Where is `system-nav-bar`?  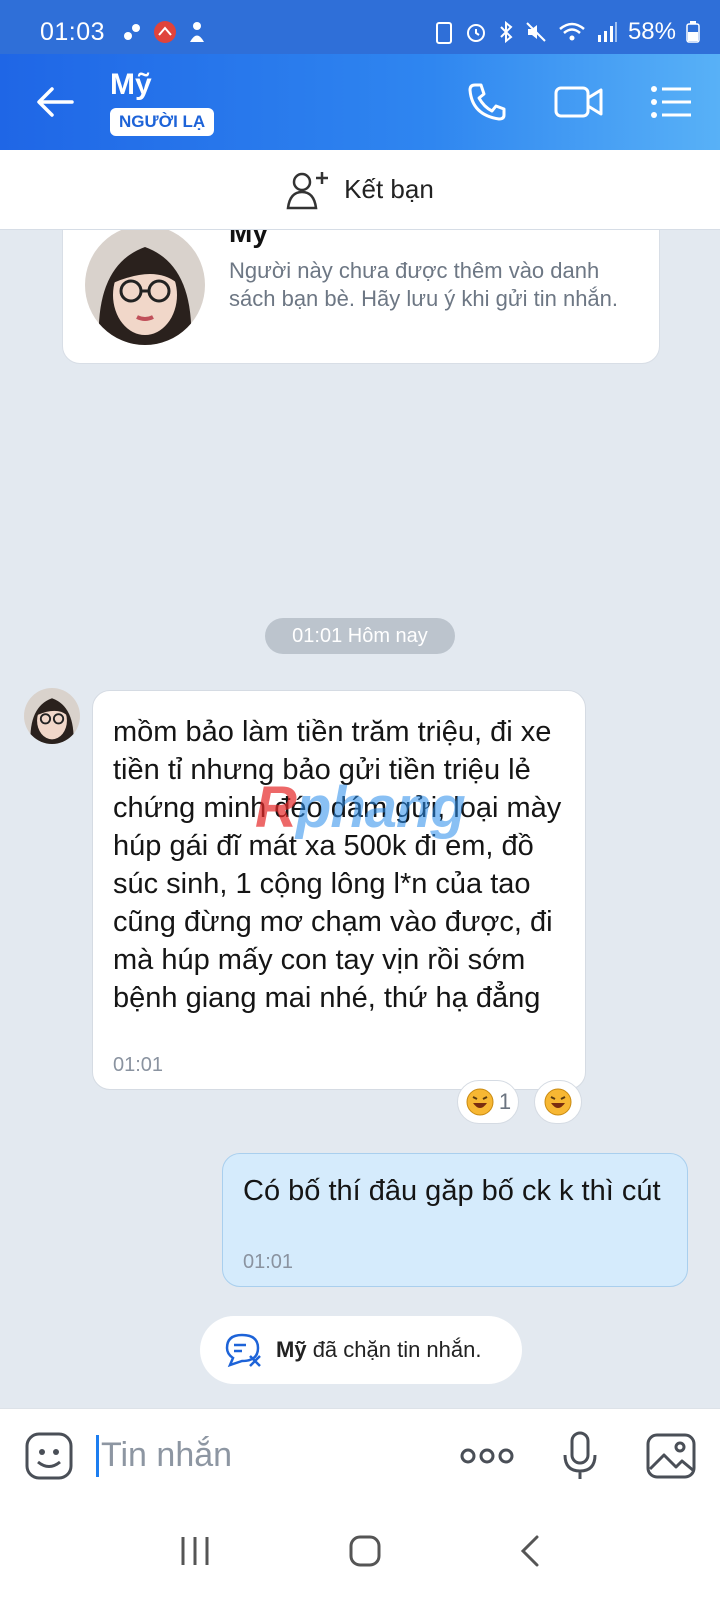 system-nav-bar is located at coordinates (360, 1551).